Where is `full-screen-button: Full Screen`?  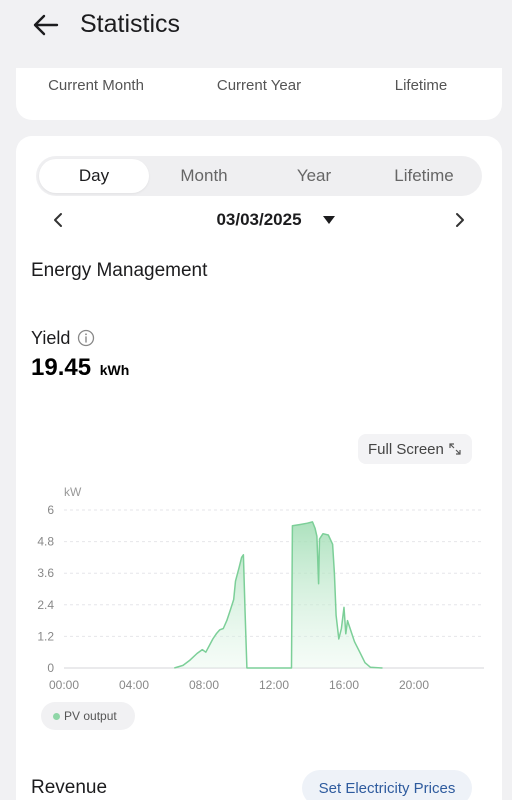 full-screen-button: Full Screen is located at coordinates (415, 449).